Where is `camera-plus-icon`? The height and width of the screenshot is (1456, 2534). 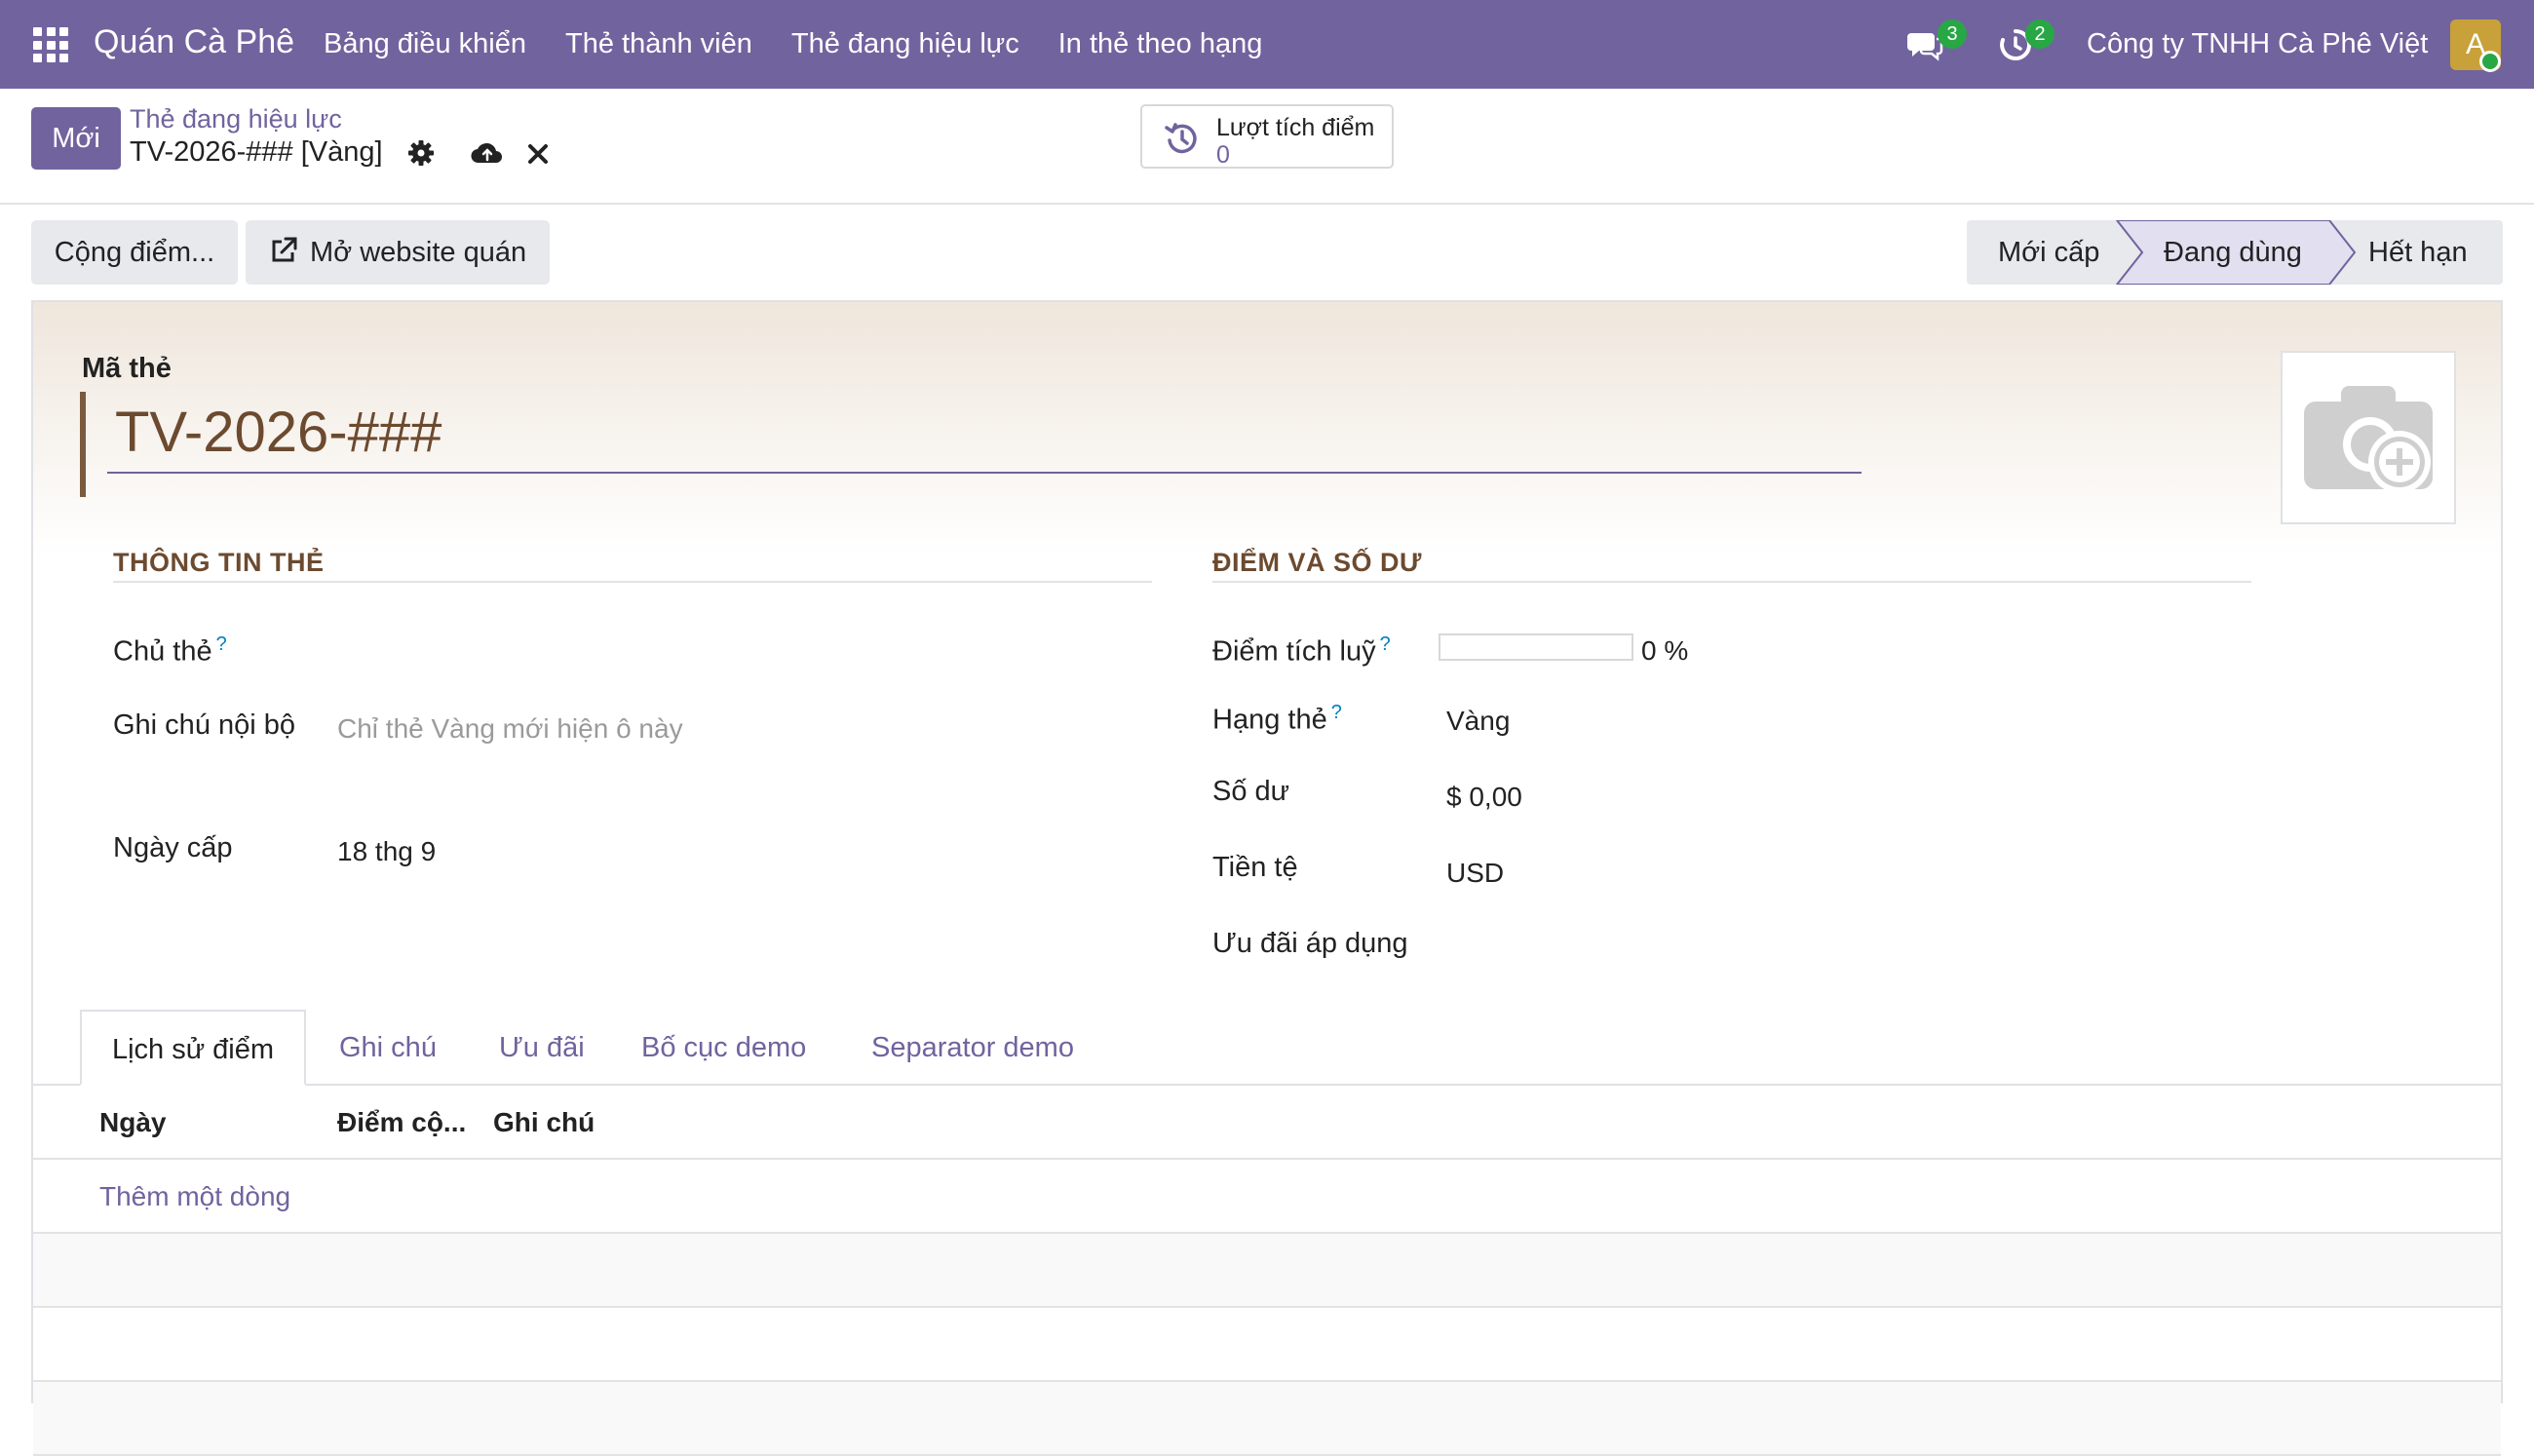 camera-plus-icon is located at coordinates (2368, 439).